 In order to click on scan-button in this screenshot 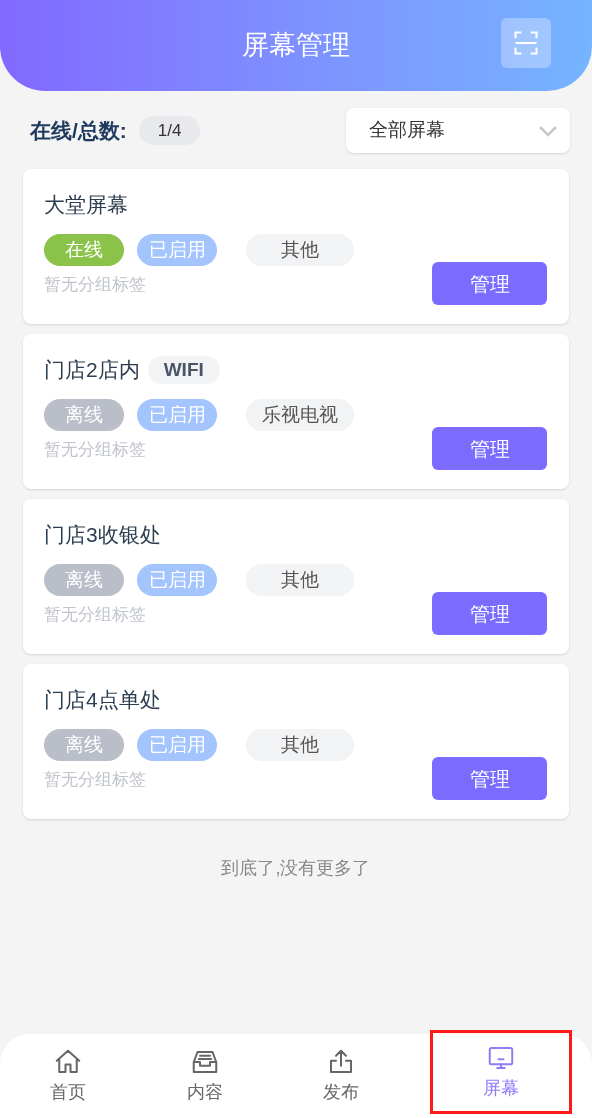, I will do `click(526, 43)`.